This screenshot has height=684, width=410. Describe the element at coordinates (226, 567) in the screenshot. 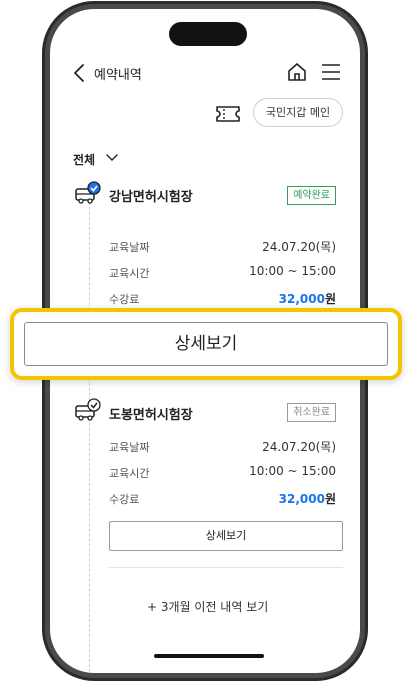

I see `divider` at that location.